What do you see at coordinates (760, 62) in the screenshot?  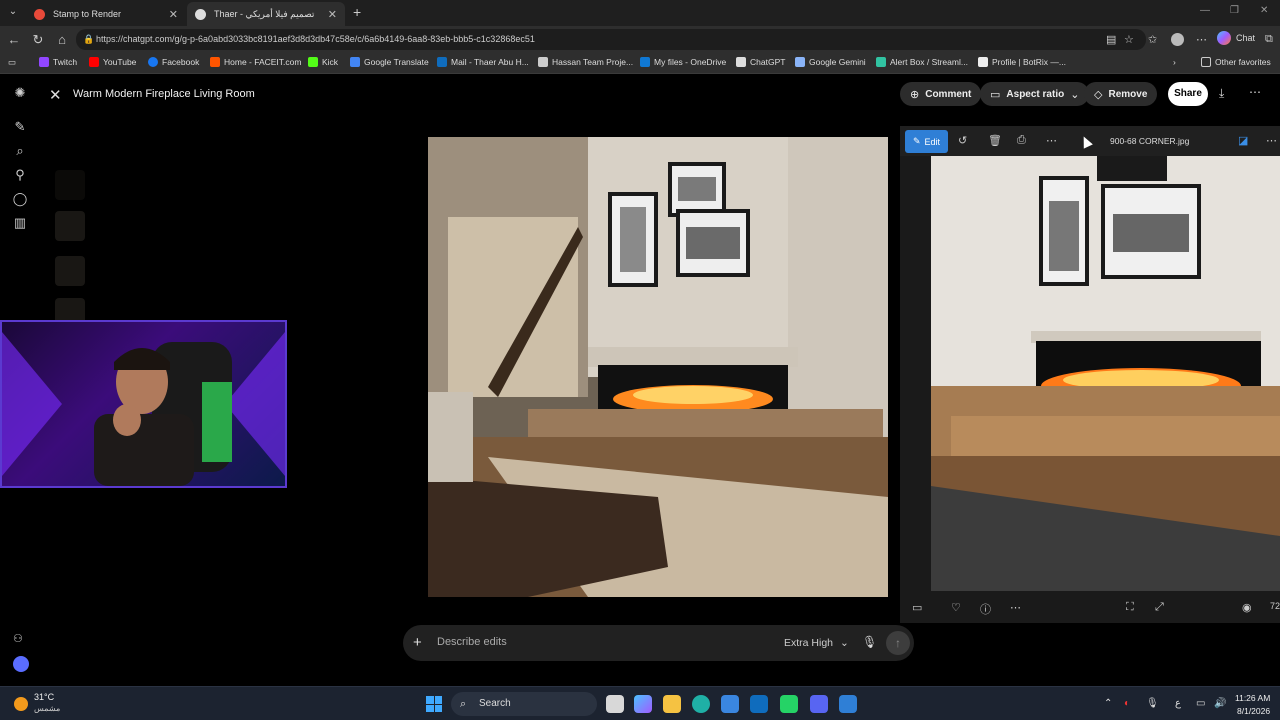 I see `bookmark-chatgpt: ChatGPT` at bounding box center [760, 62].